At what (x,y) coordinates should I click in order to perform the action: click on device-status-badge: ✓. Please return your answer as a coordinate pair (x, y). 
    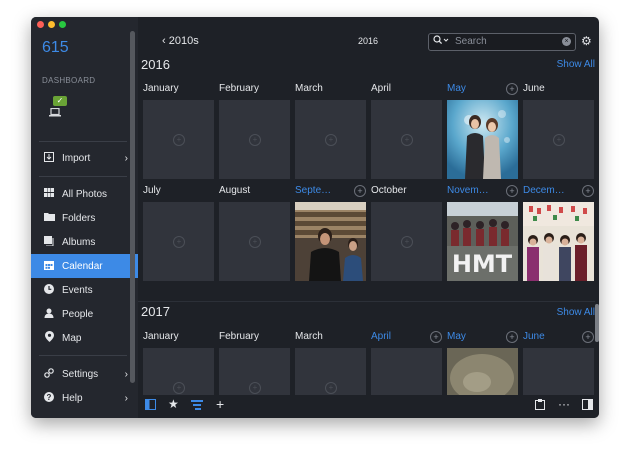
    Looking at the image, I should click on (60, 101).